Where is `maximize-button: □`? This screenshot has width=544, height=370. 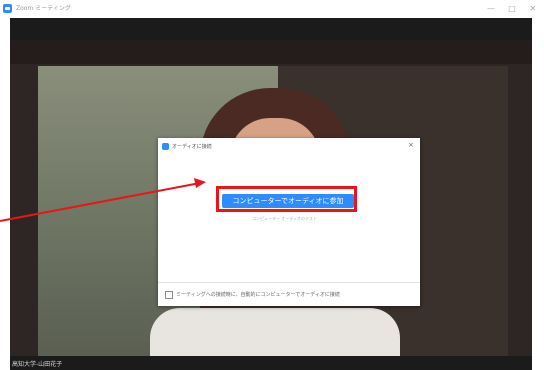
maximize-button: □ is located at coordinates (512, 9).